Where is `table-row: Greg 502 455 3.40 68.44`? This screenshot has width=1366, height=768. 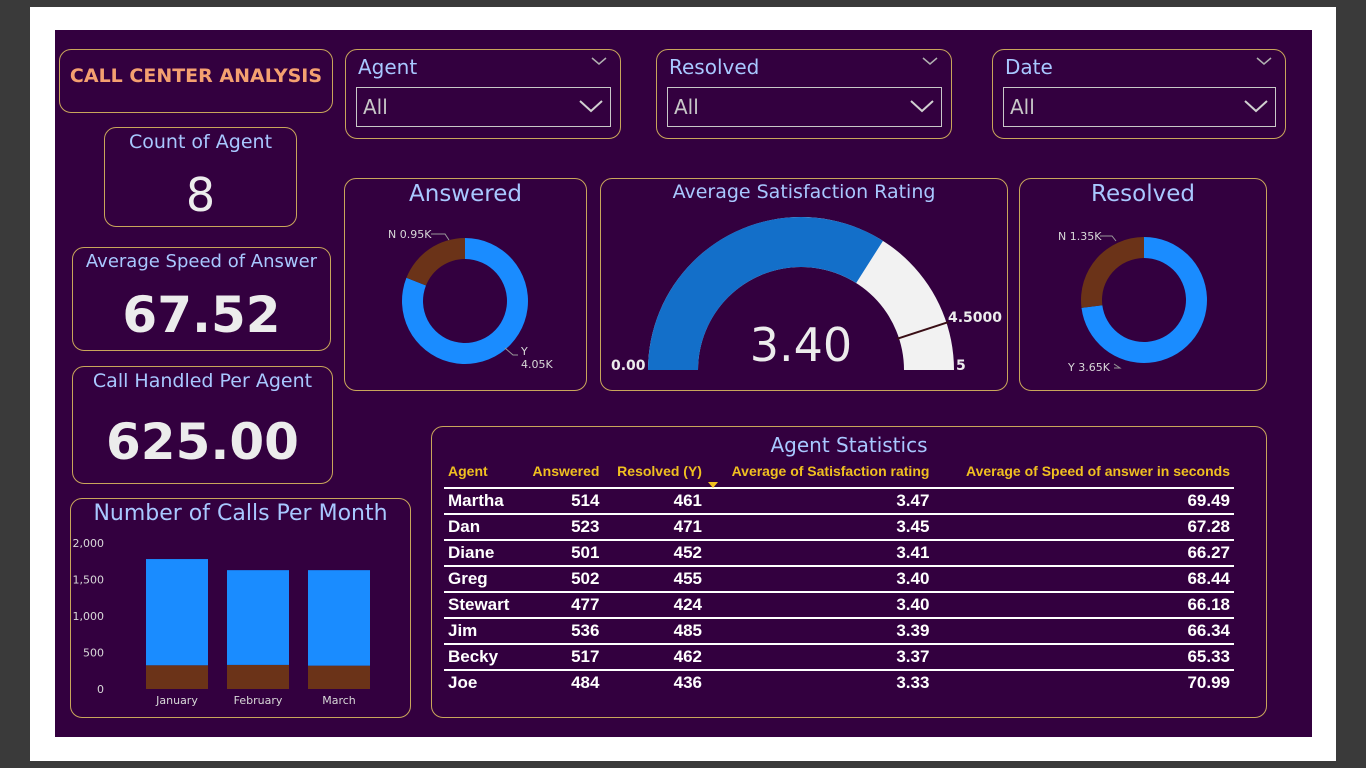 table-row: Greg 502 455 3.40 68.44 is located at coordinates (839, 578).